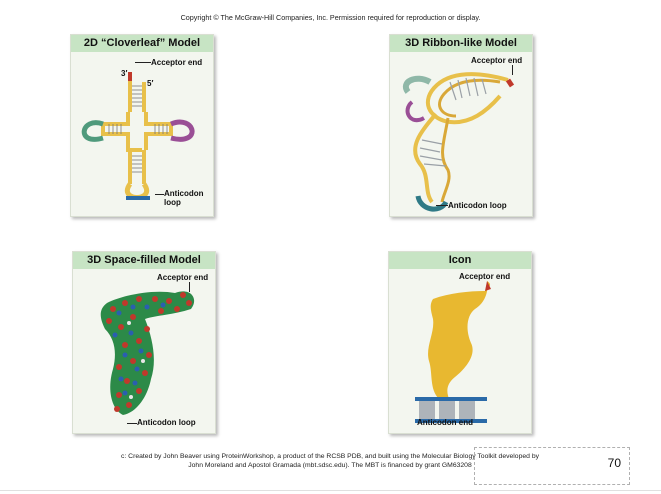 The image size is (661, 494). I want to click on spacefill-diagram, so click(147, 353).